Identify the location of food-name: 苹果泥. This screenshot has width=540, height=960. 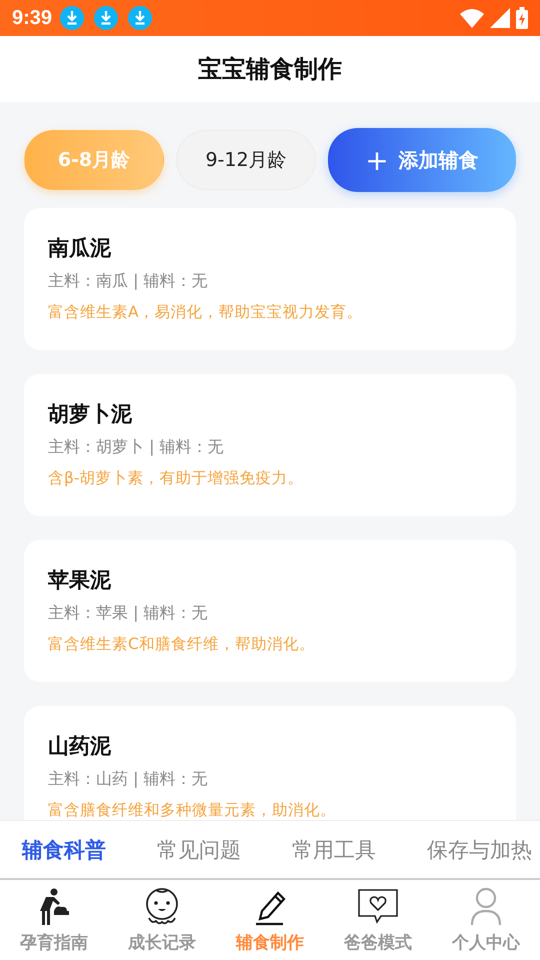
(80, 580).